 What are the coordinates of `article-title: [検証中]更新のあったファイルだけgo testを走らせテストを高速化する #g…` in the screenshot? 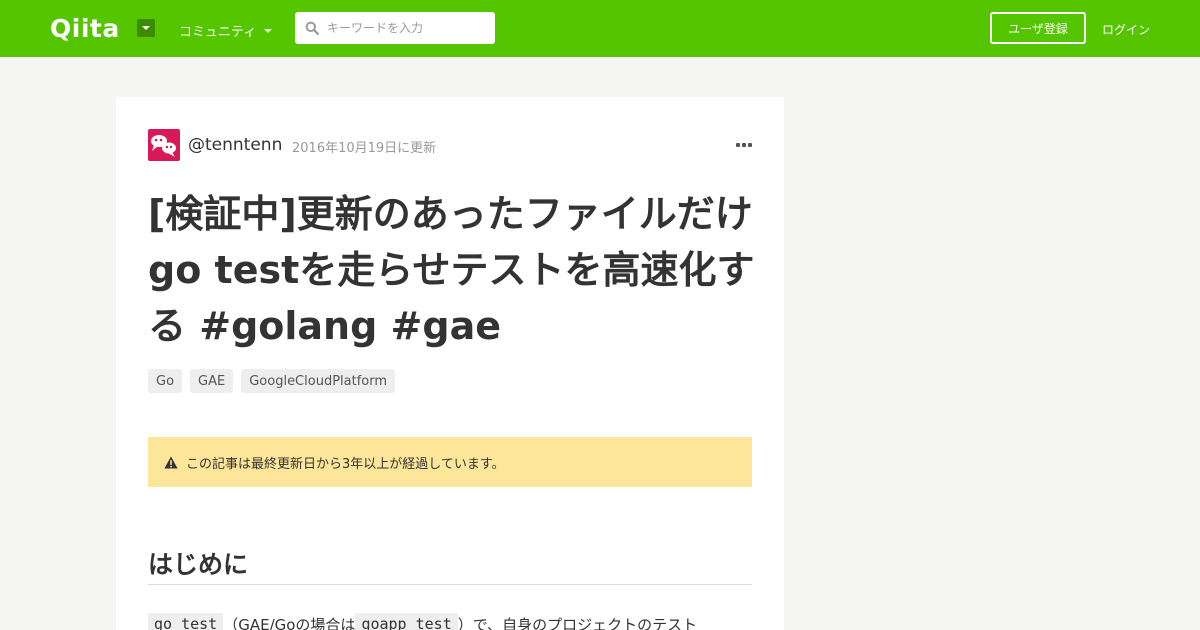 It's located at (451, 270).